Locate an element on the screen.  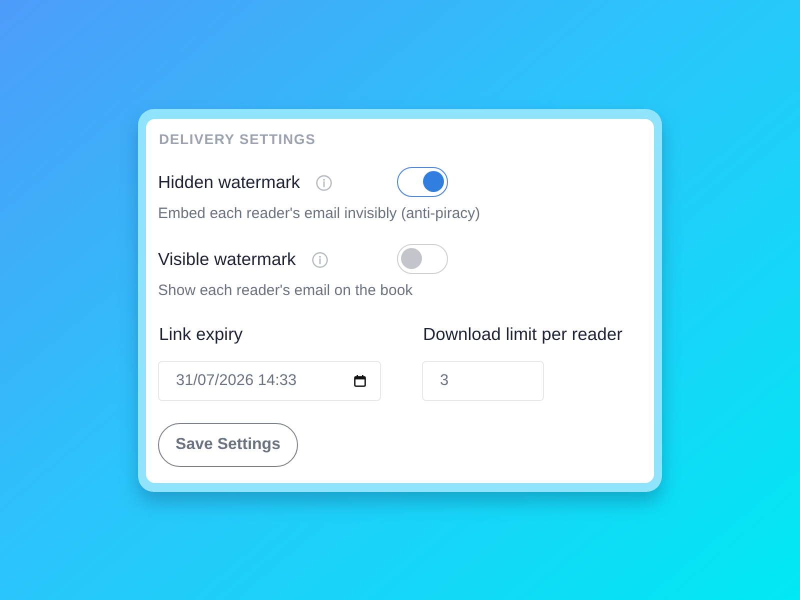
setting-description: Embed each reader's email invisibly (anti-piracy) is located at coordinates (320, 214).